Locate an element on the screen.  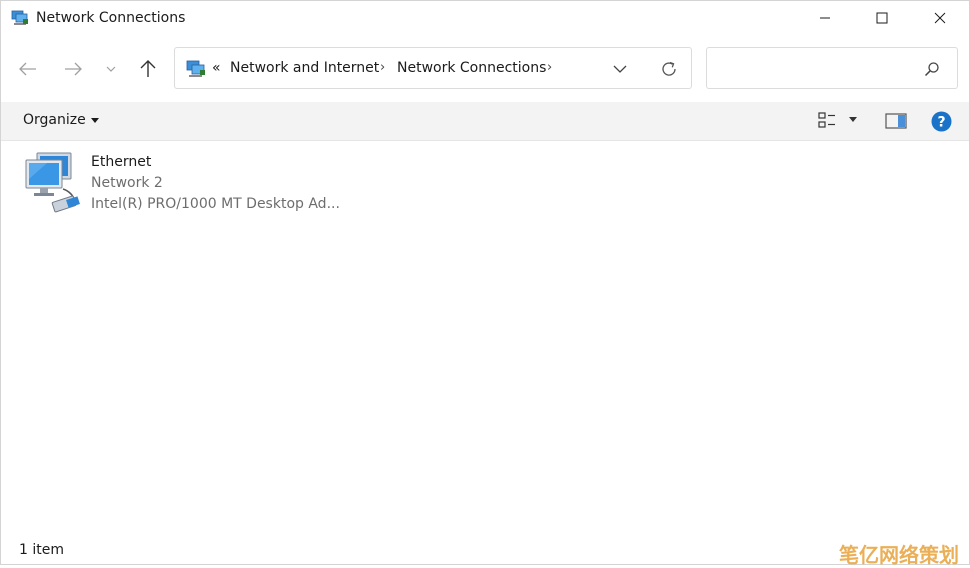
connection-name: Ethernet is located at coordinates (121, 162).